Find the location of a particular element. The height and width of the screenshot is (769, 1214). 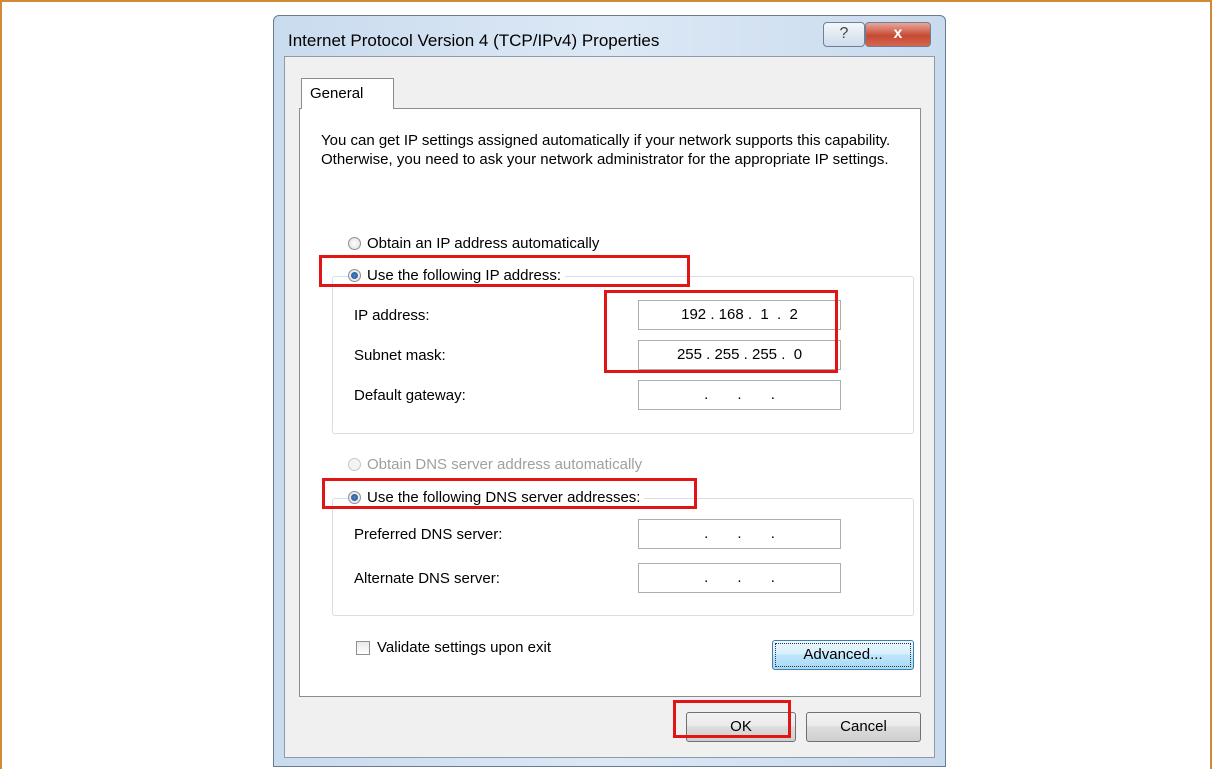

close-icon: x is located at coordinates (898, 33).